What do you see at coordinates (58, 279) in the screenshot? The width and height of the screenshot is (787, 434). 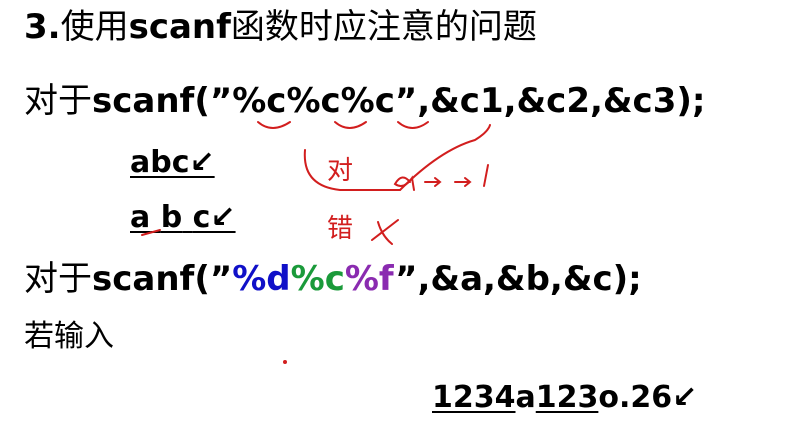 I see `line4-prefix: 对于` at bounding box center [58, 279].